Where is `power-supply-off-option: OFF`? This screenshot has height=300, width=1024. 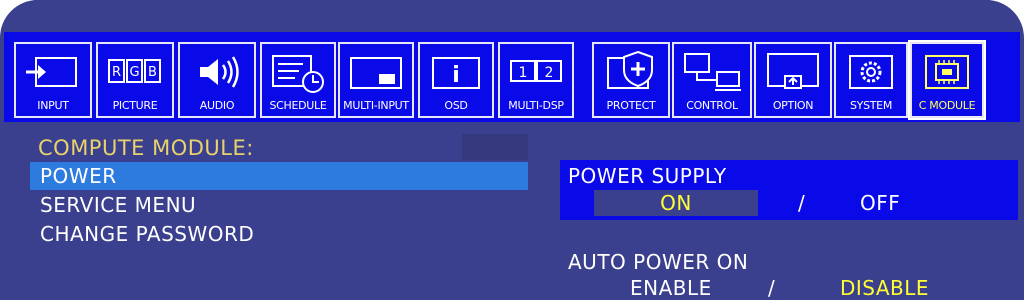
power-supply-off-option: OFF is located at coordinates (880, 203).